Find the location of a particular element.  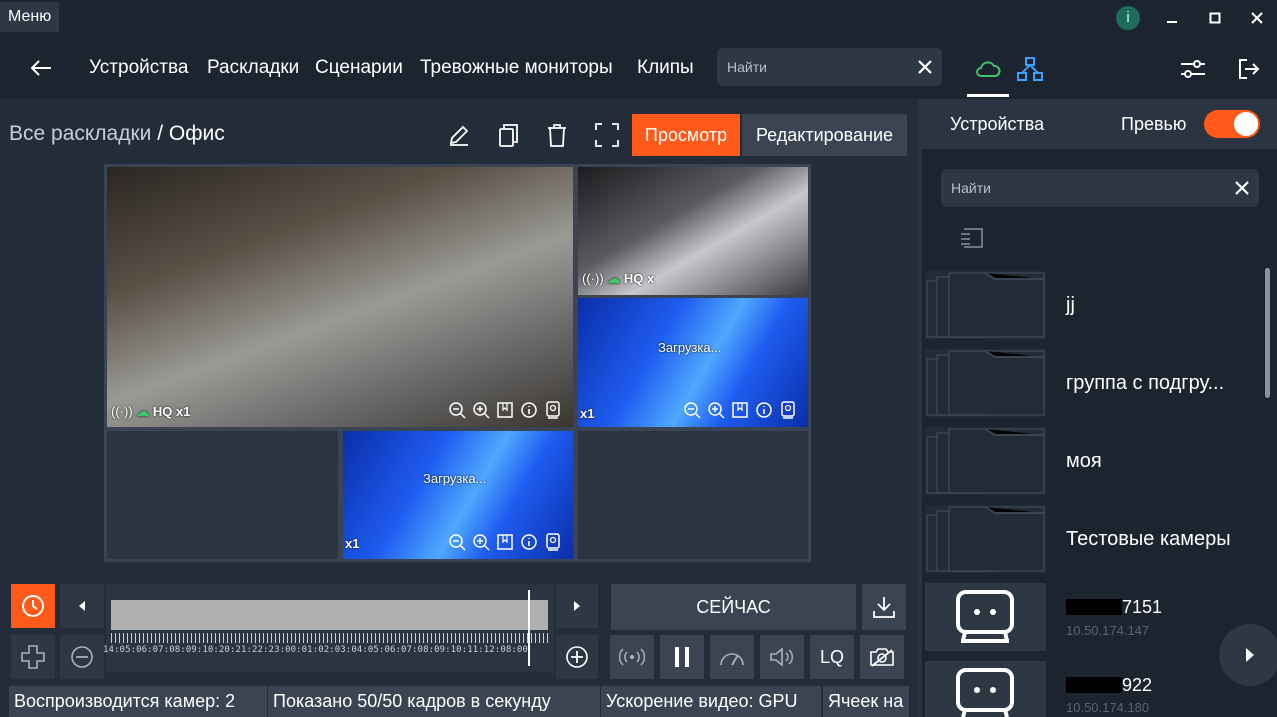

now-button: СЕЙЧАС is located at coordinates (733, 607).